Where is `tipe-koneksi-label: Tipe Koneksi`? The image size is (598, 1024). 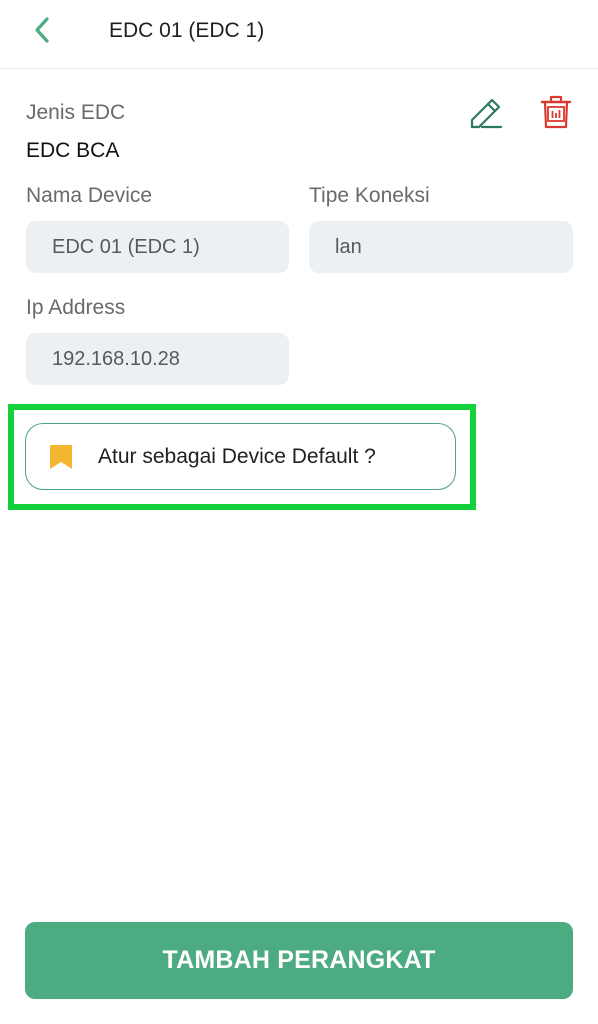 tipe-koneksi-label: Tipe Koneksi is located at coordinates (369, 195).